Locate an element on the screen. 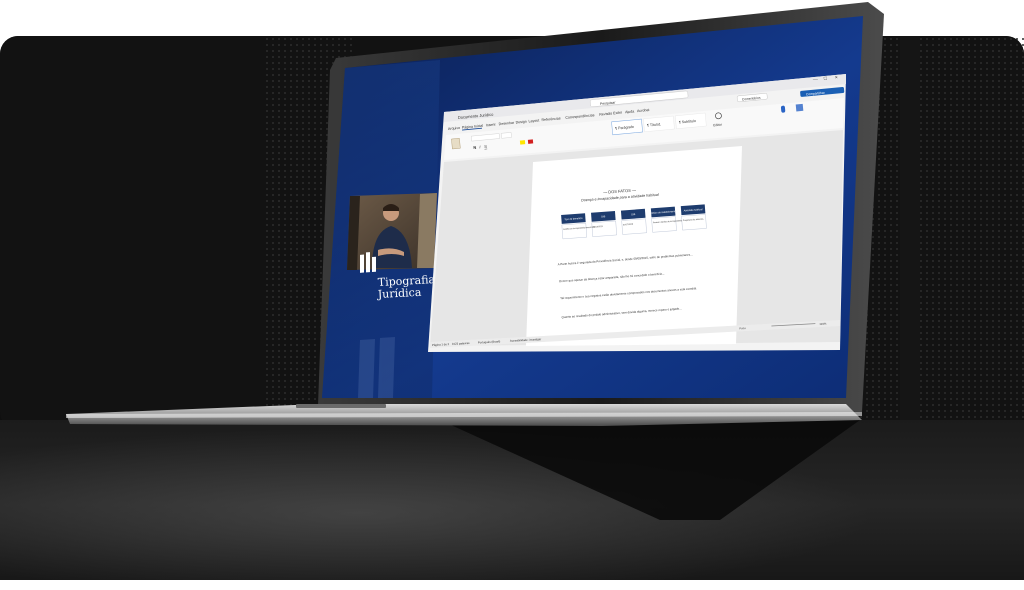  minimize-icon: — is located at coordinates (816, 80).